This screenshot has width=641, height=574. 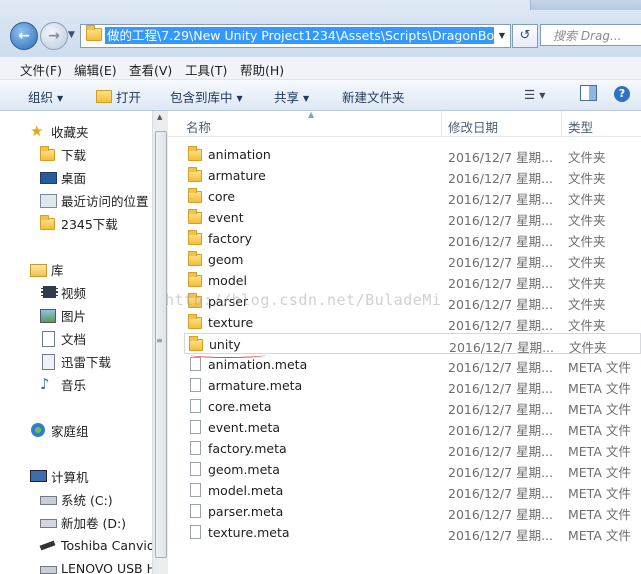 I want to click on file-row: factory.meta 2016/12/7 星期... META 文件, so click(x=412, y=448).